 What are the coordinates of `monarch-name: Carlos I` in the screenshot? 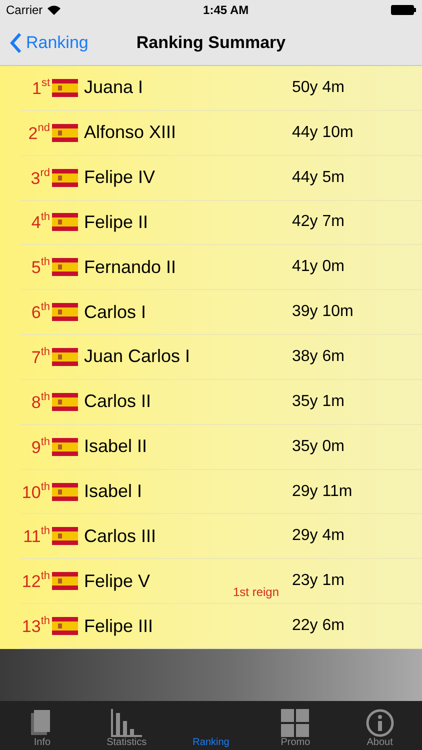 It's located at (116, 312).